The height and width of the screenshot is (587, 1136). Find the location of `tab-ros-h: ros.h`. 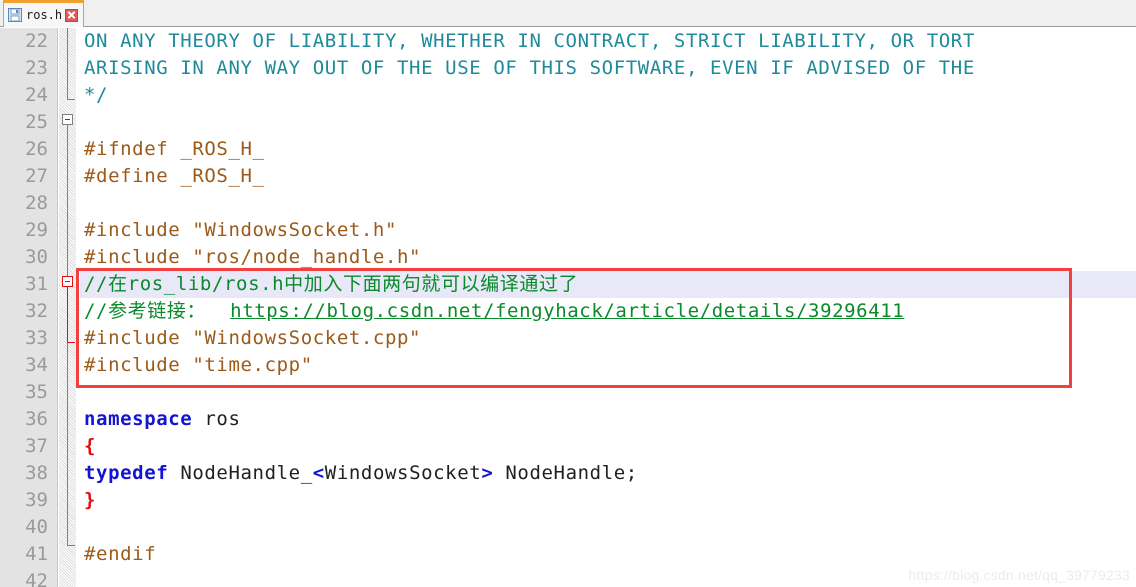

tab-ros-h: ros.h is located at coordinates (44, 13).